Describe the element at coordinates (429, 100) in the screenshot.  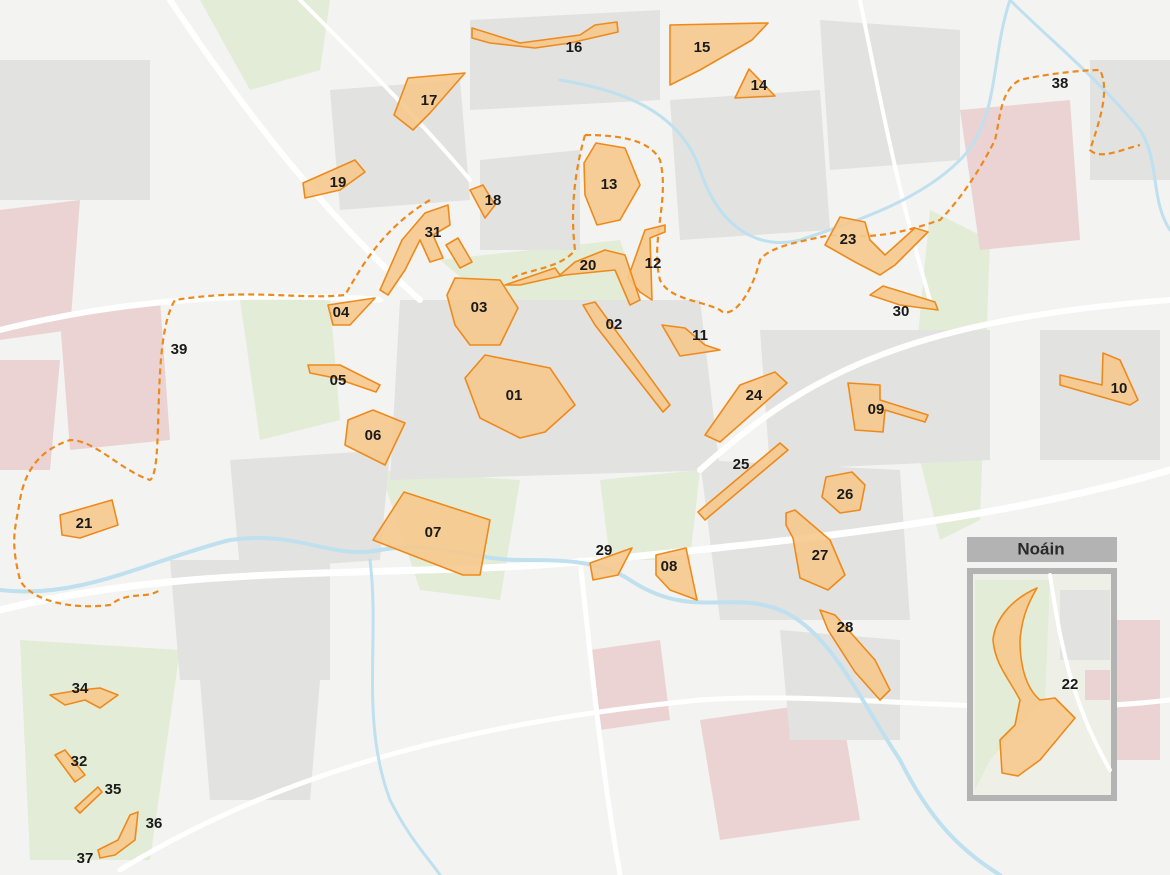
I see `zone-label-17: 17` at that location.